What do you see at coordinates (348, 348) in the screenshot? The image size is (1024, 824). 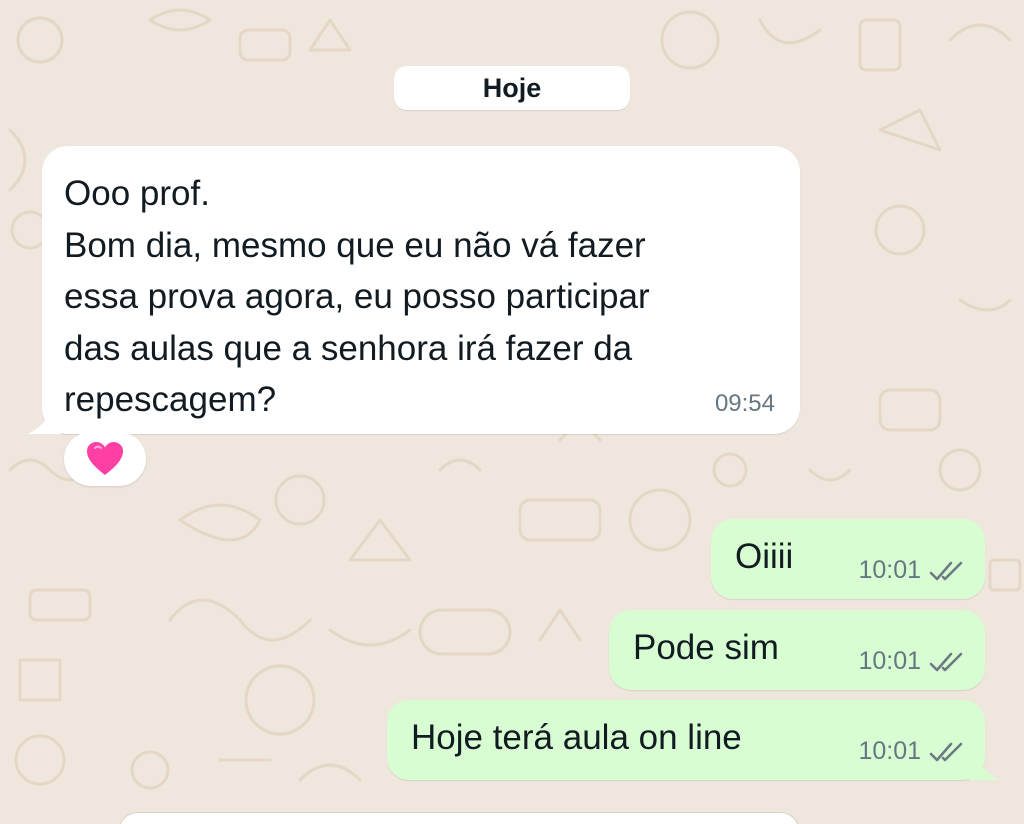 I see `message-text-line: das aulas que a senhora irá fazer da` at bounding box center [348, 348].